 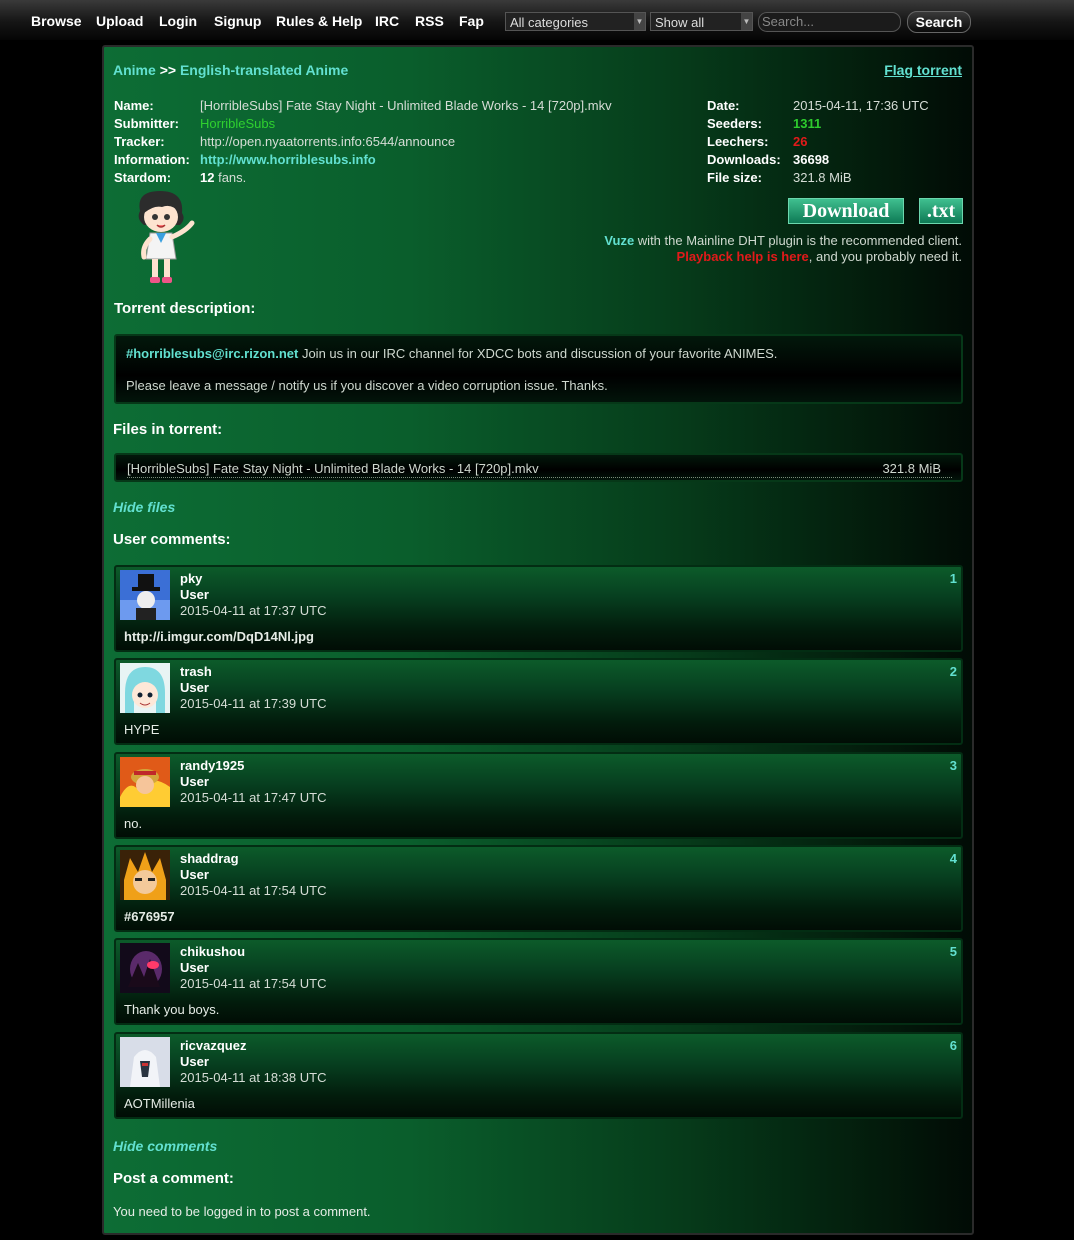 What do you see at coordinates (885, 256) in the screenshot?
I see `playback-text: , and you probably need it.` at bounding box center [885, 256].